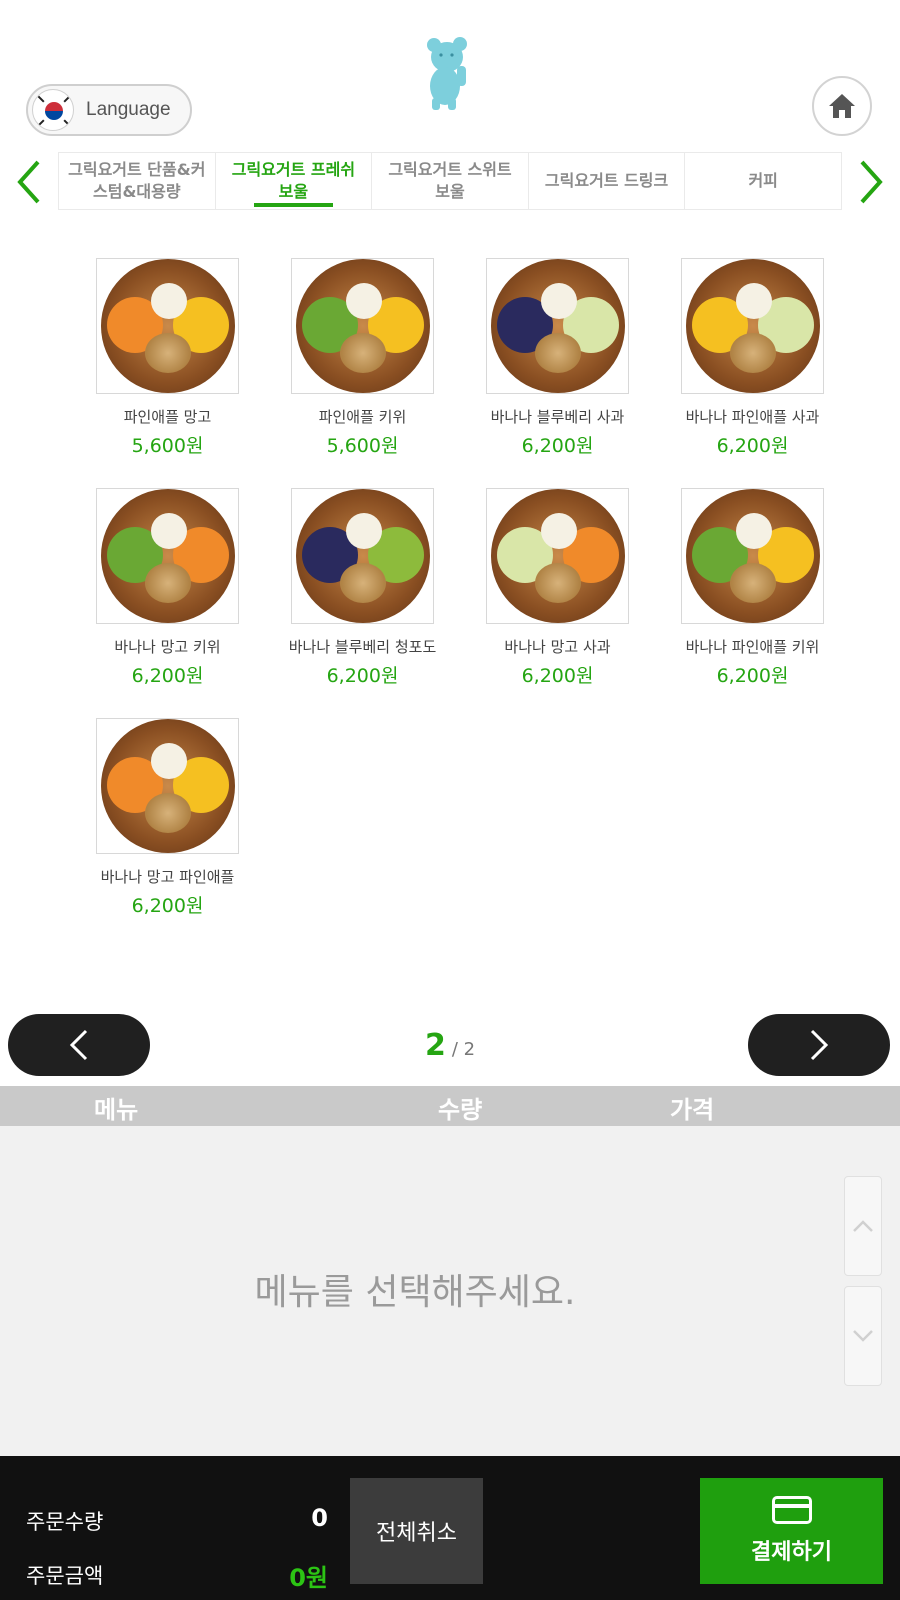 The height and width of the screenshot is (1600, 900). I want to click on product-name: 바나나 블루베리 청포도, so click(362, 647).